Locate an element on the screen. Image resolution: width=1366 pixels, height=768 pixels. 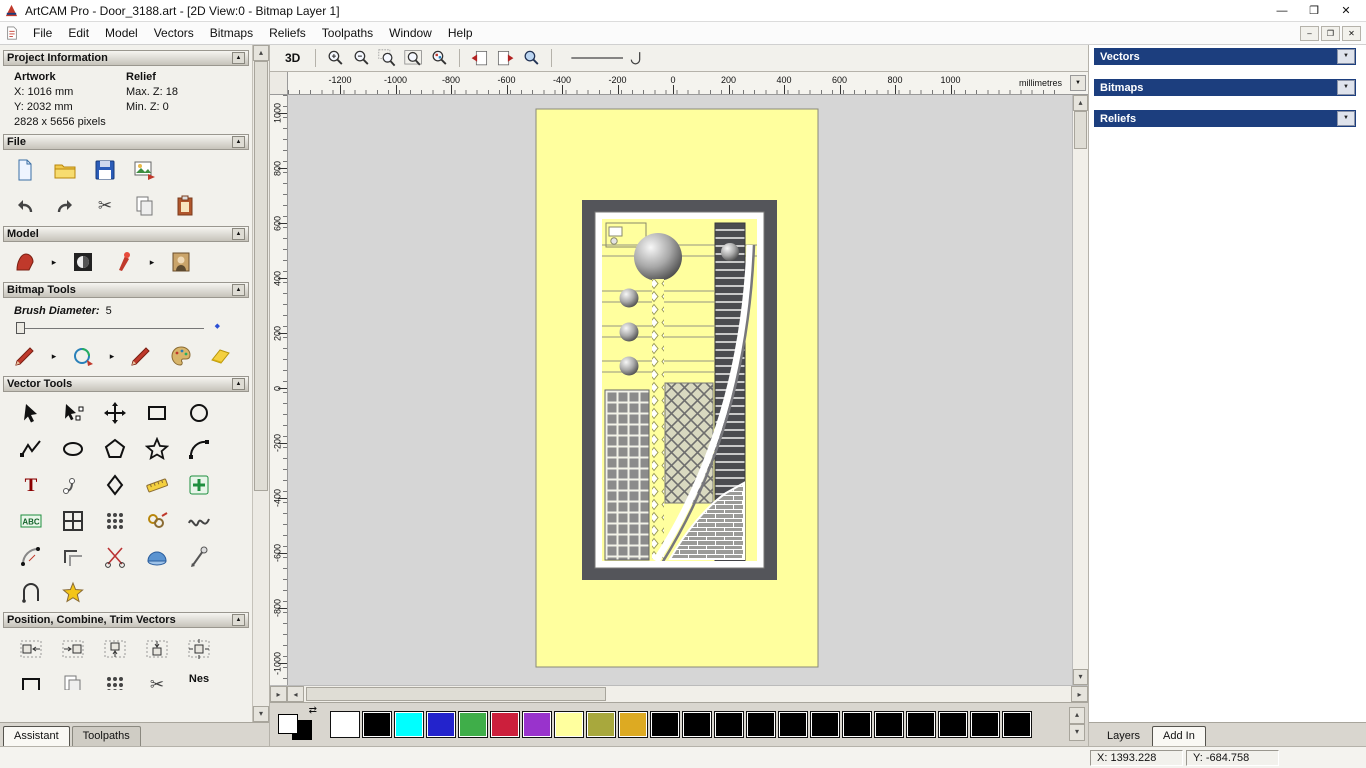
align-centre-icon is located at coordinates (199, 649).